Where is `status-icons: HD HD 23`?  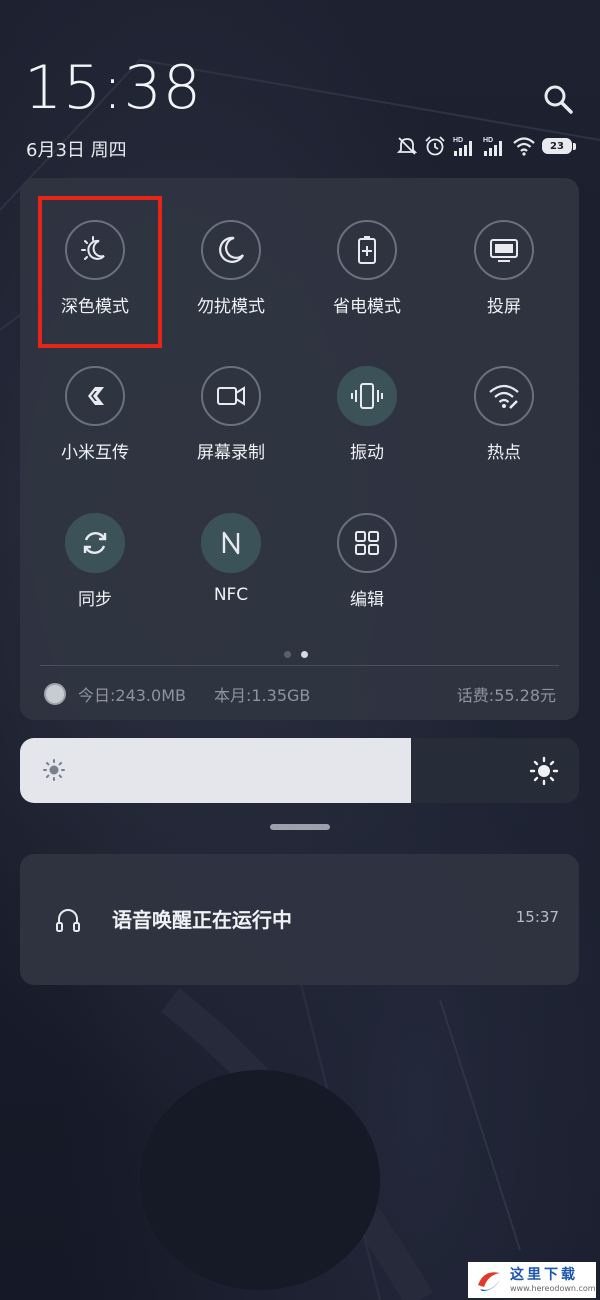 status-icons: HD HD 23 is located at coordinates (486, 146).